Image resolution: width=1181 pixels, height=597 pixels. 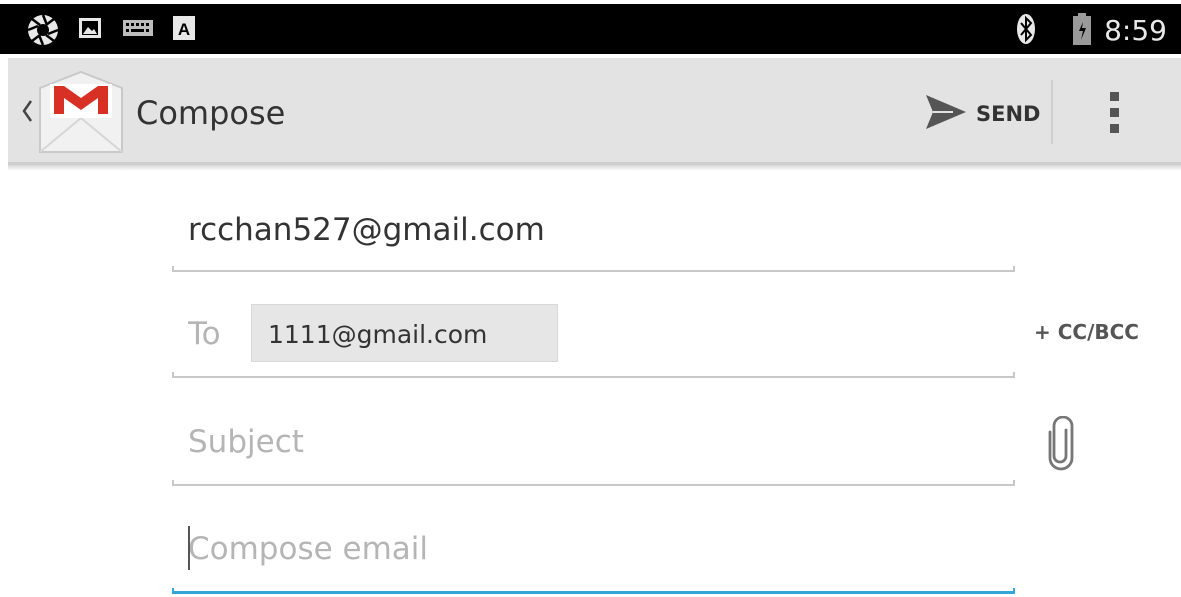 What do you see at coordinates (593, 269) in the screenshot?
I see `from-underline` at bounding box center [593, 269].